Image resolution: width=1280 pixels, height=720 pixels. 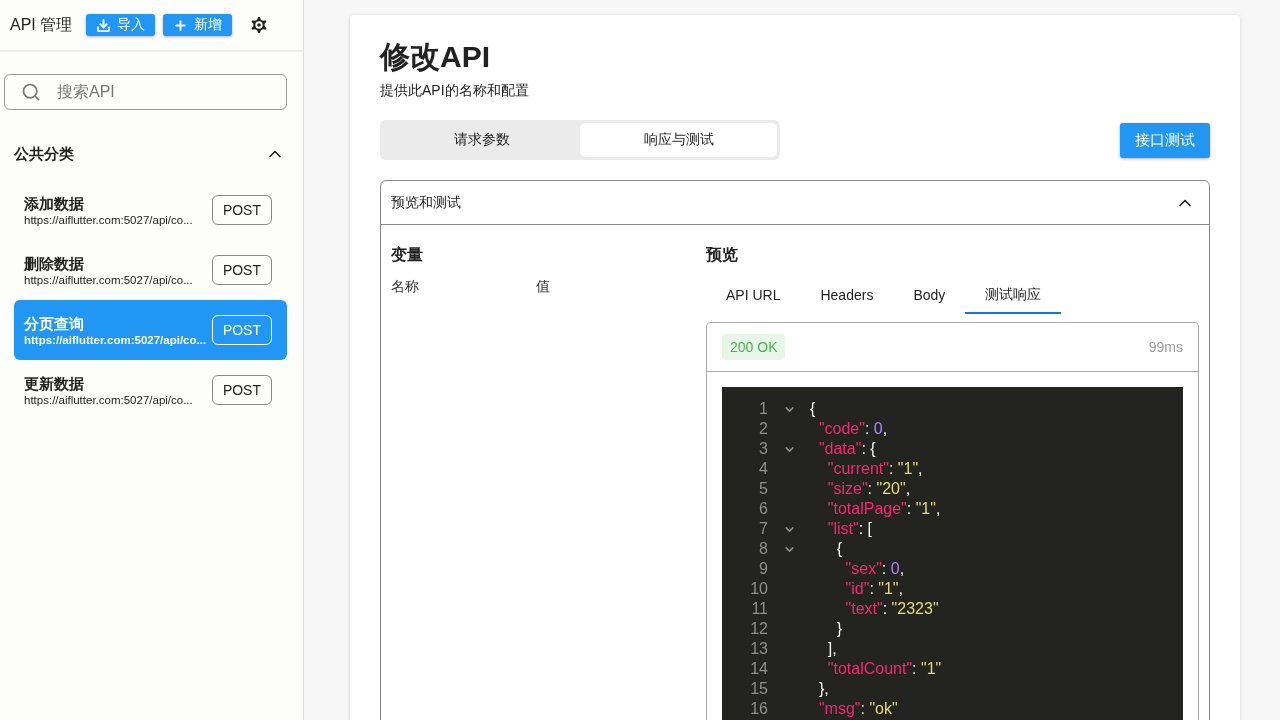 What do you see at coordinates (838, 629) in the screenshot?
I see `code-line: }` at bounding box center [838, 629].